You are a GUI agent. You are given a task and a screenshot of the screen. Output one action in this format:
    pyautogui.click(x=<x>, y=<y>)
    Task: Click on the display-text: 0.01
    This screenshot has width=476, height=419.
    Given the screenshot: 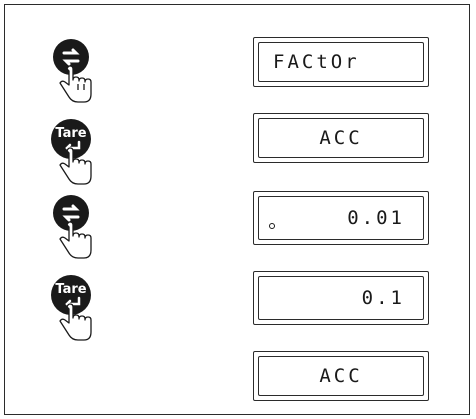 What is the action you would take?
    pyautogui.click(x=376, y=218)
    